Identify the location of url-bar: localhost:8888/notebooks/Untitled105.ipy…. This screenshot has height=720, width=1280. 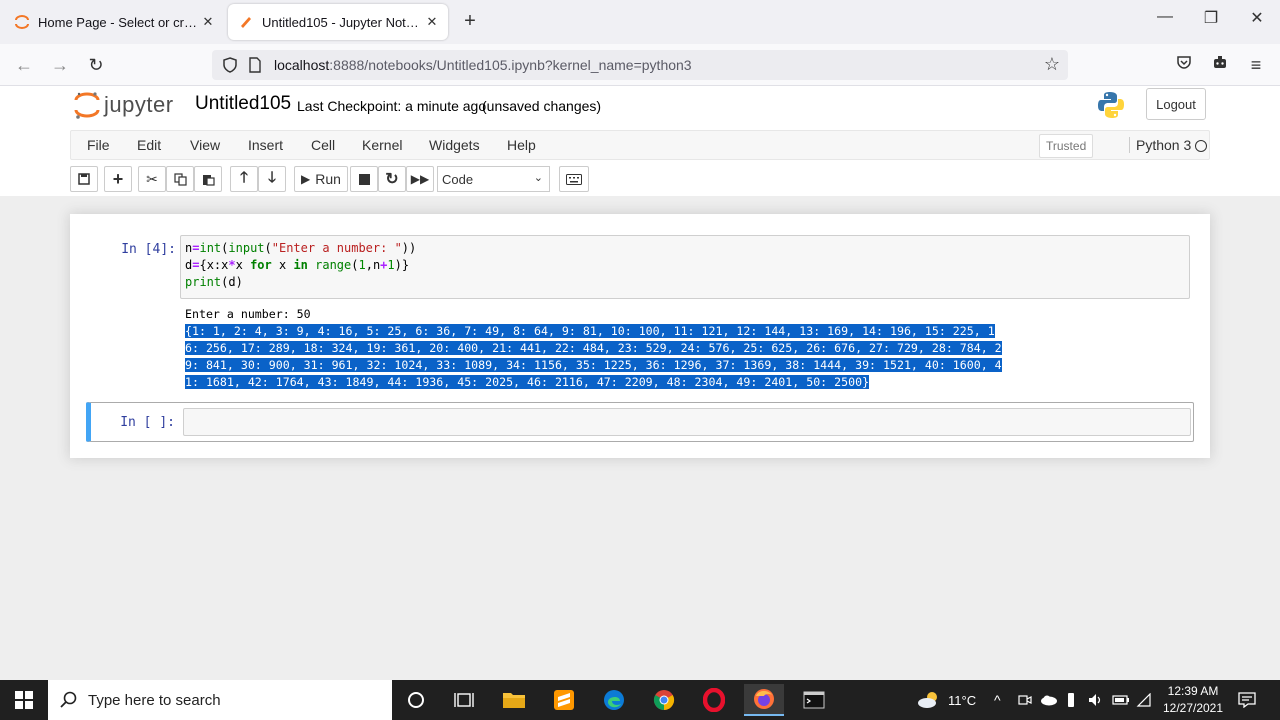
(640, 65).